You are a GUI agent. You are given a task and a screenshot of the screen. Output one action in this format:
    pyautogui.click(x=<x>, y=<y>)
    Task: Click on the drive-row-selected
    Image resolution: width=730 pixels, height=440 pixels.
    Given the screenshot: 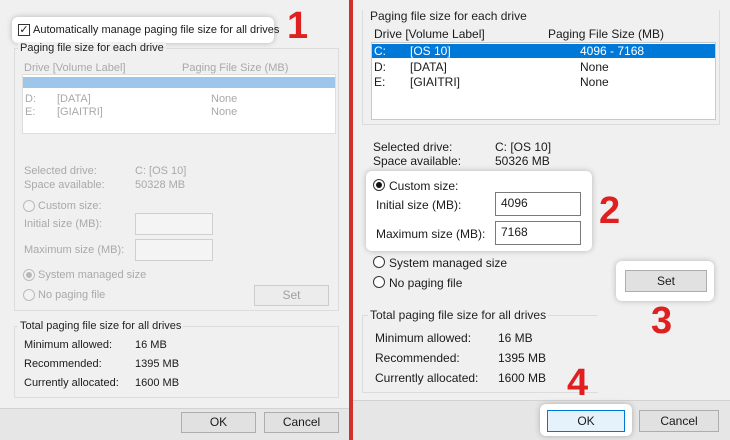 What is the action you would take?
    pyautogui.click(x=179, y=82)
    